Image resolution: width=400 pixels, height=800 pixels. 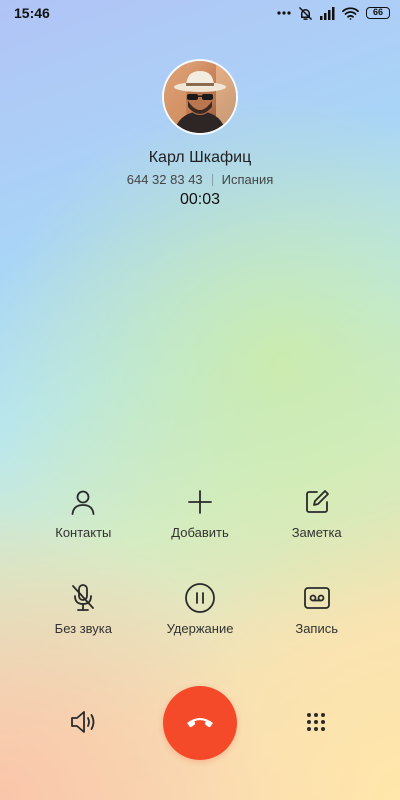 I want to click on end-call-button, so click(x=200, y=723).